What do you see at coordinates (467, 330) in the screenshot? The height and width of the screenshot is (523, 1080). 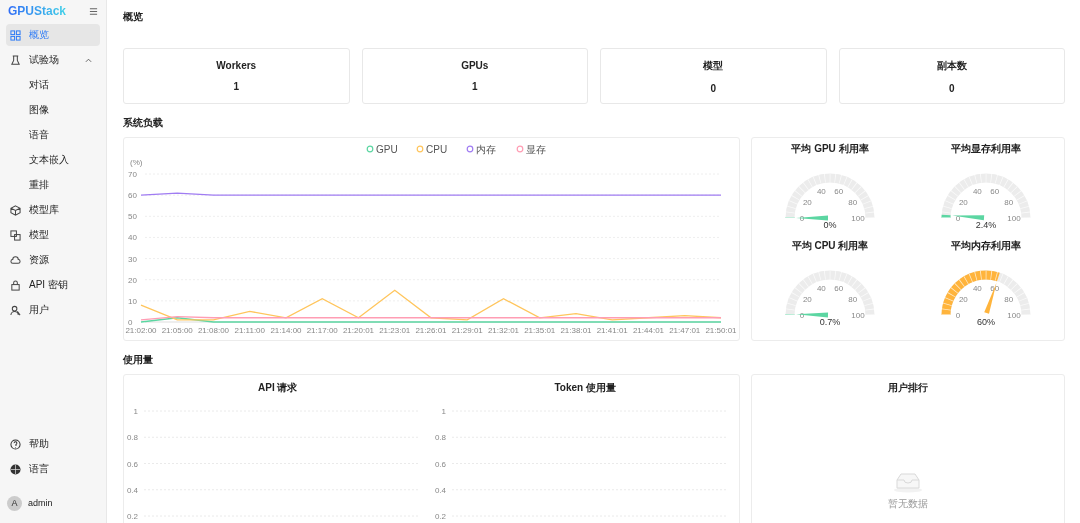 I see `tick-label: 21:29:01` at bounding box center [467, 330].